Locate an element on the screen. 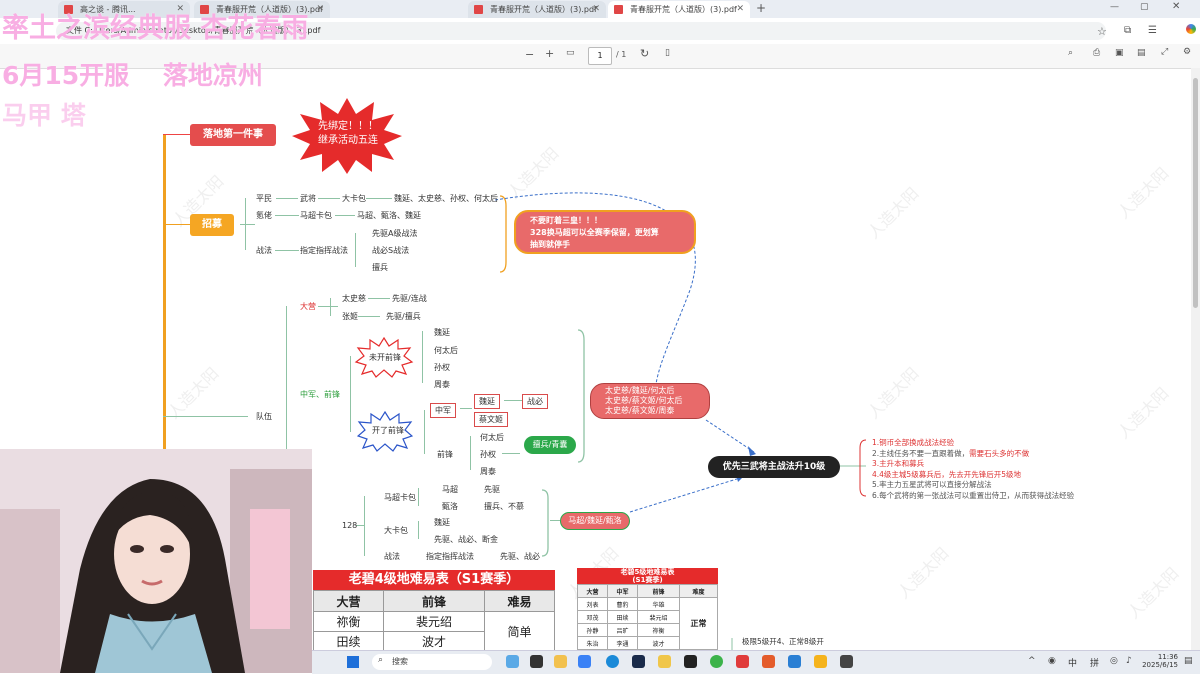  table-subtitle: (S1赛季) is located at coordinates (647, 580).